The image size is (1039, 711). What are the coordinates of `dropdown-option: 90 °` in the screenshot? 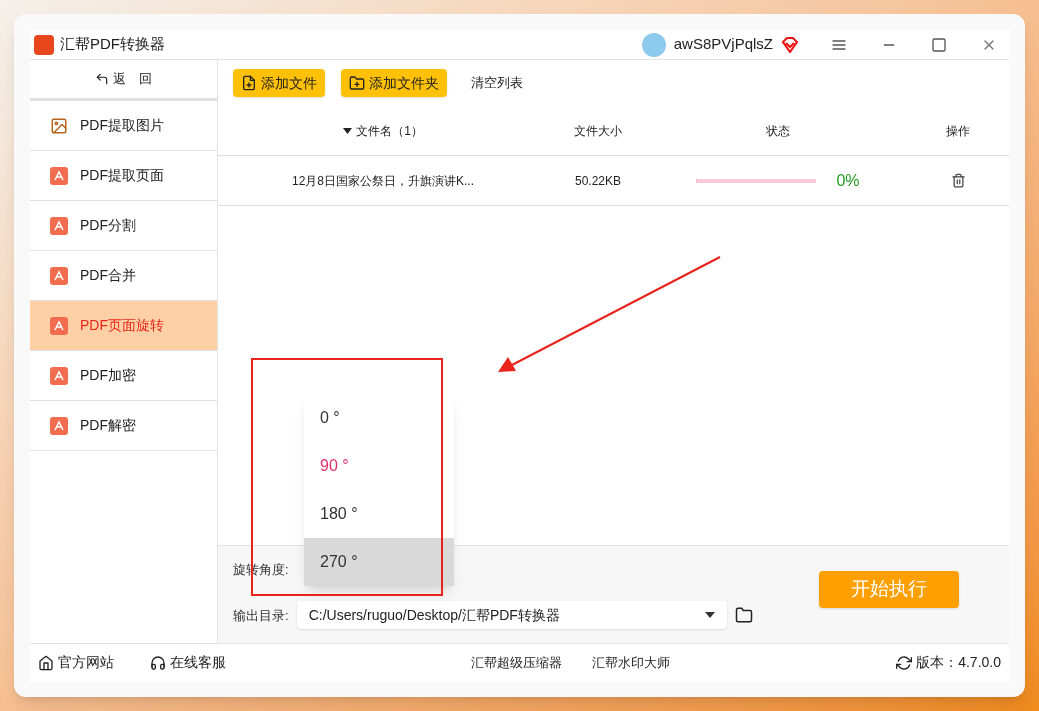 It's located at (379, 466).